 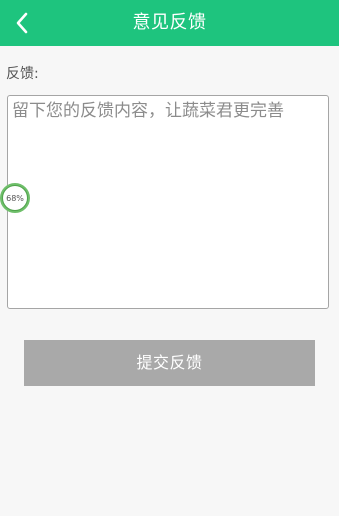 I want to click on submit-feedback-button: 提交反馈, so click(x=169, y=363).